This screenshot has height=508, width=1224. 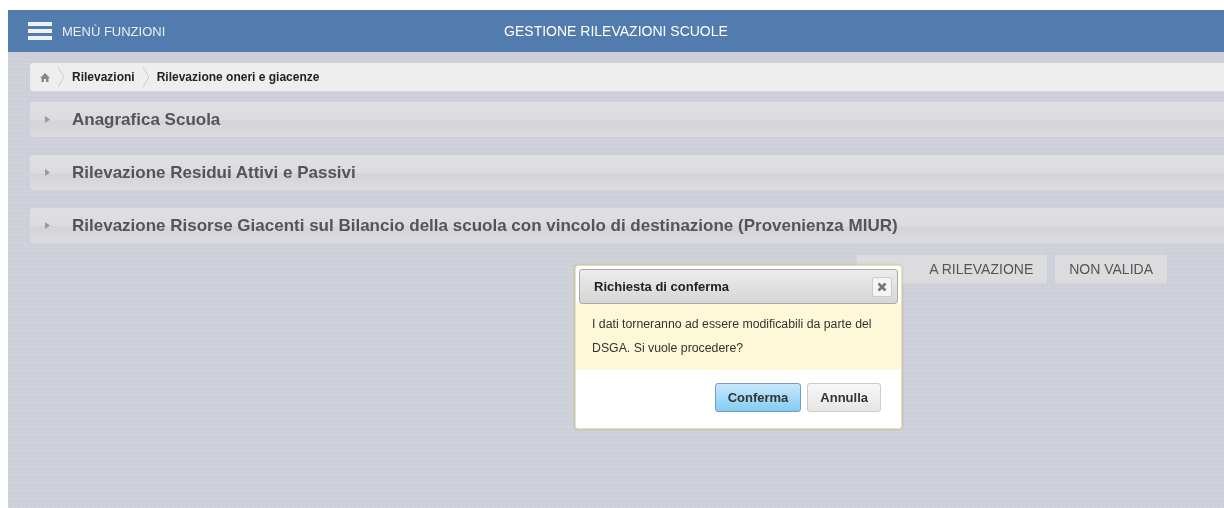 What do you see at coordinates (738, 337) in the screenshot?
I see `dialog-message: I dati torneranno ad essere modificabili da parte del DSGA. Si vuole procedere?` at bounding box center [738, 337].